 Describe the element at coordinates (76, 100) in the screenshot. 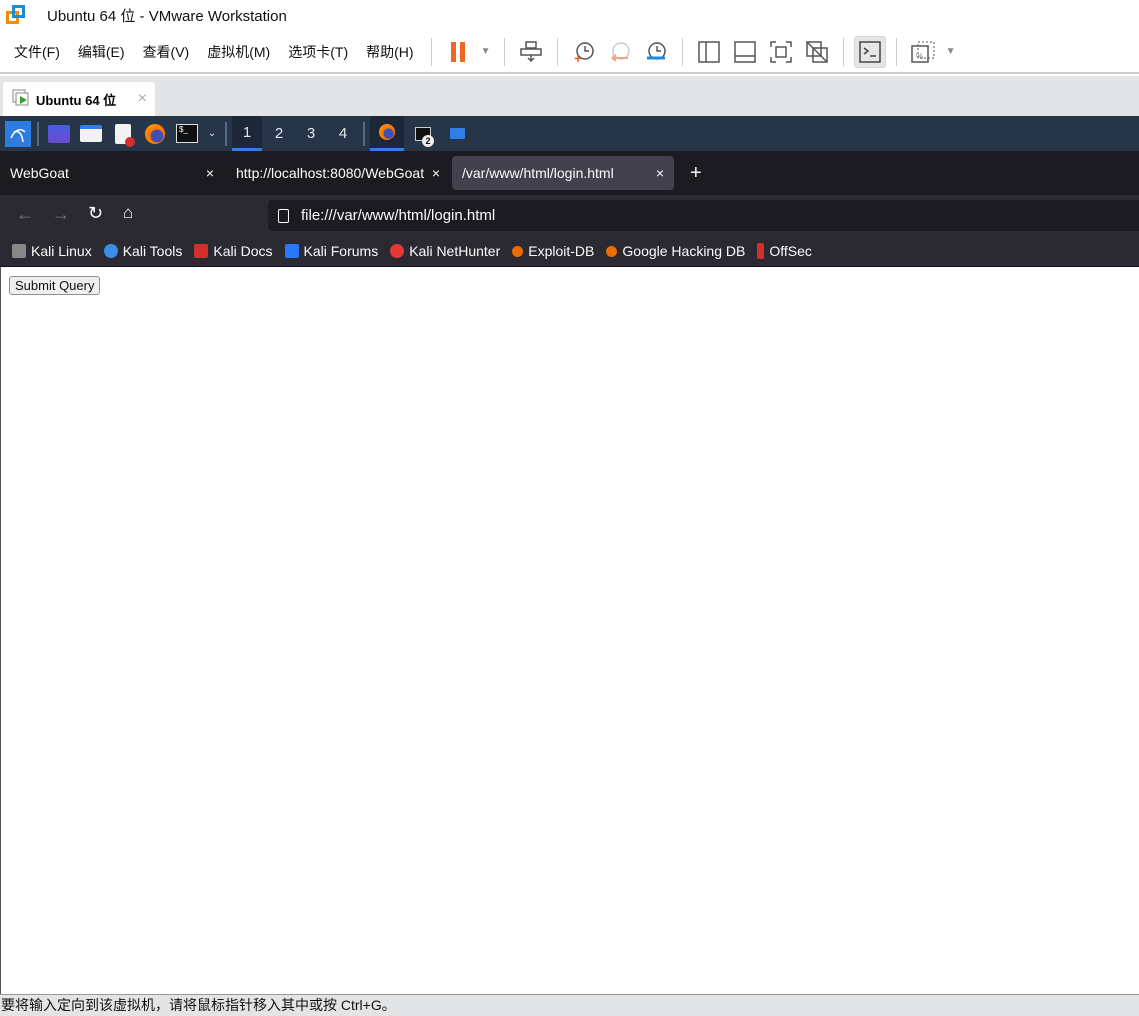

I see `vm-tab-label: Ubuntu 64 位` at that location.